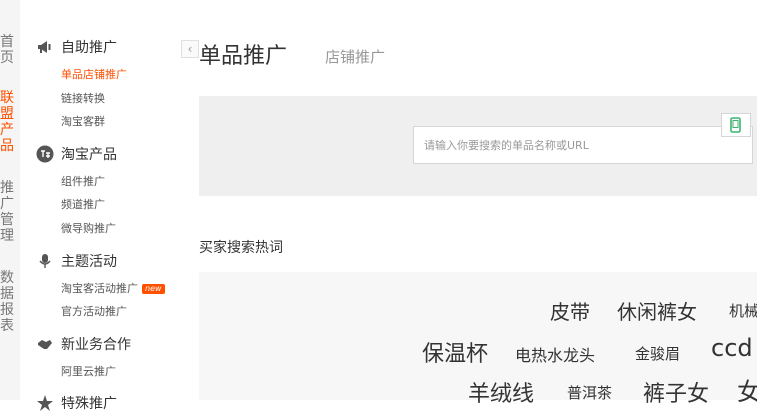 The image size is (757, 414). What do you see at coordinates (7, 114) in the screenshot?
I see `left-nav-char: 盟` at bounding box center [7, 114].